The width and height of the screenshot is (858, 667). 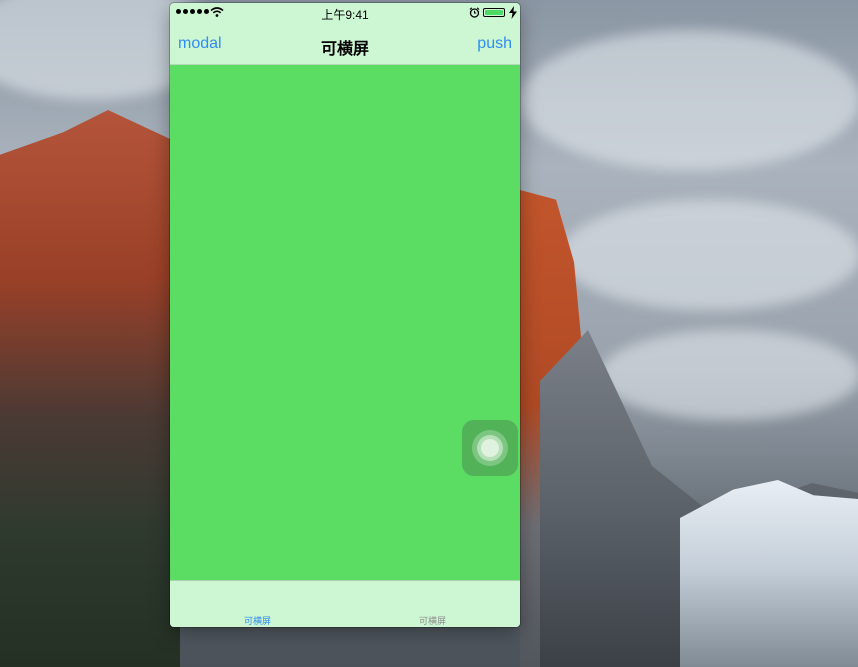 I want to click on status-bar: 上午9:41, so click(x=345, y=13).